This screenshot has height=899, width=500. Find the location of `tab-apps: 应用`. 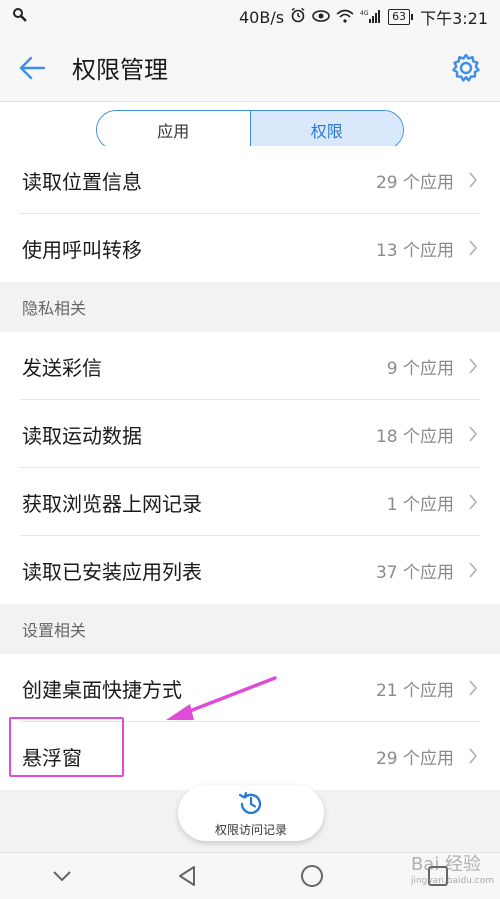

tab-apps: 应用 is located at coordinates (173, 130).